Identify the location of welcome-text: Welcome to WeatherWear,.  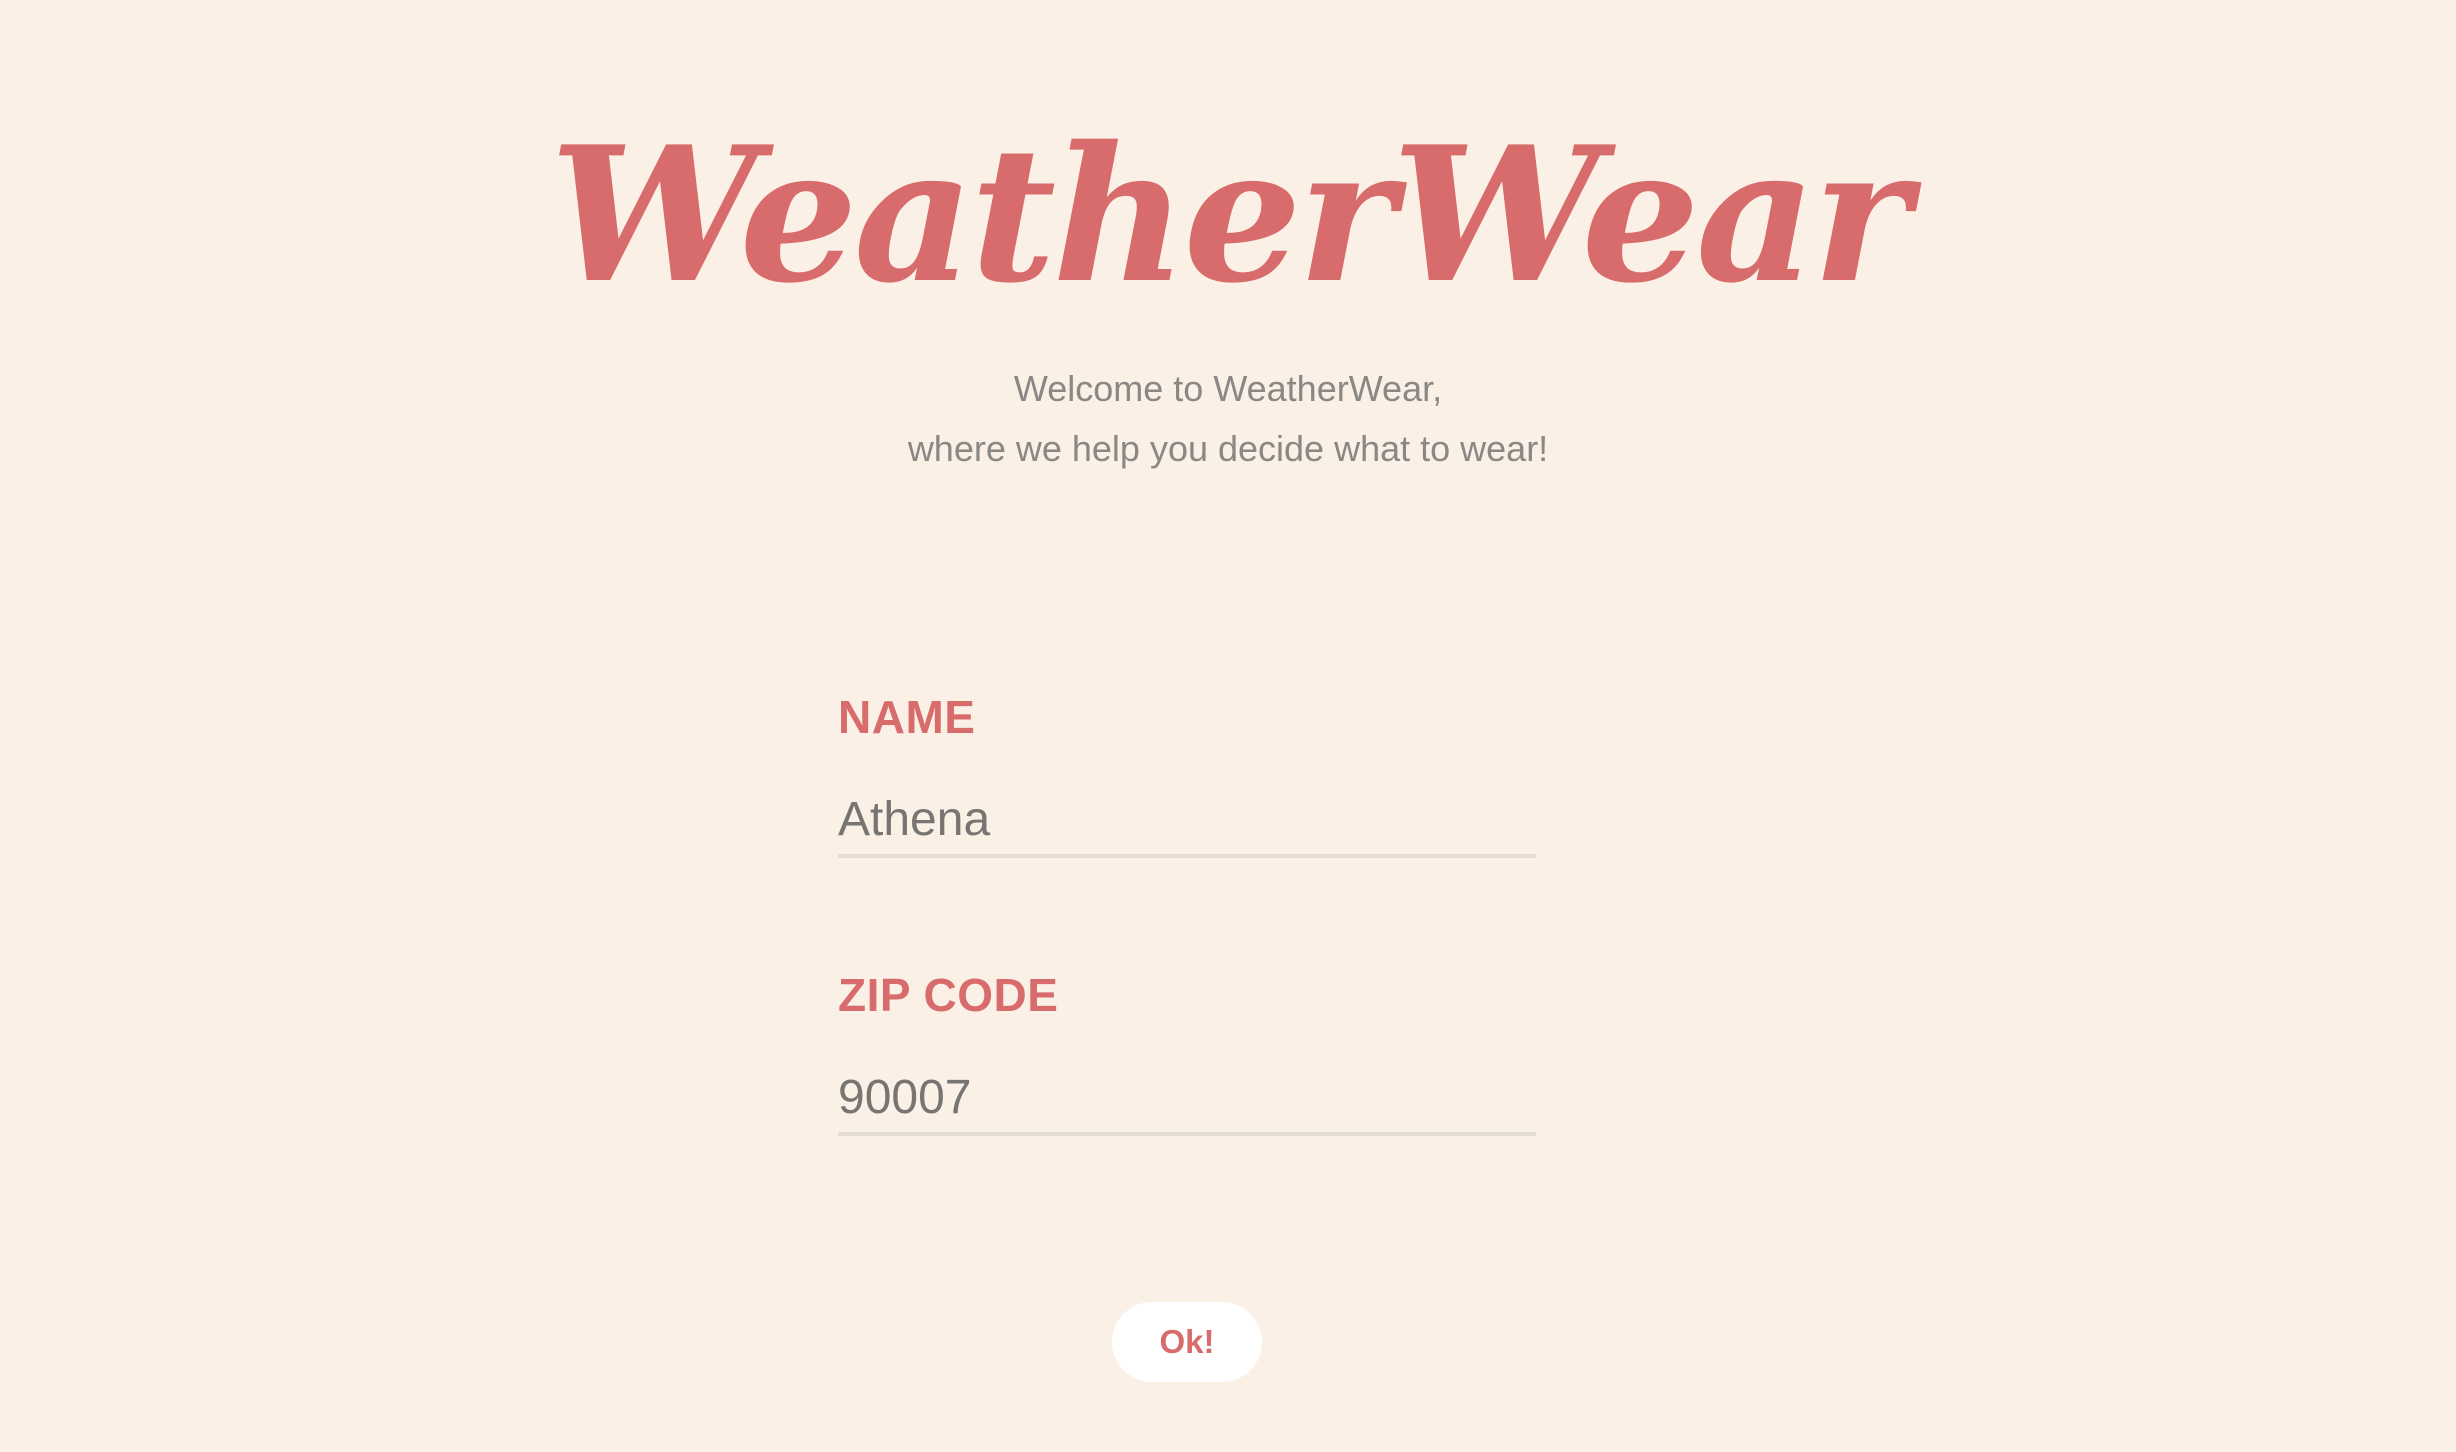
(1228, 388).